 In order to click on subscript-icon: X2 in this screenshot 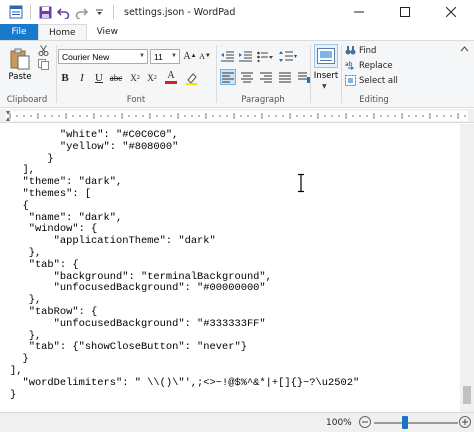, I will do `click(135, 78)`.